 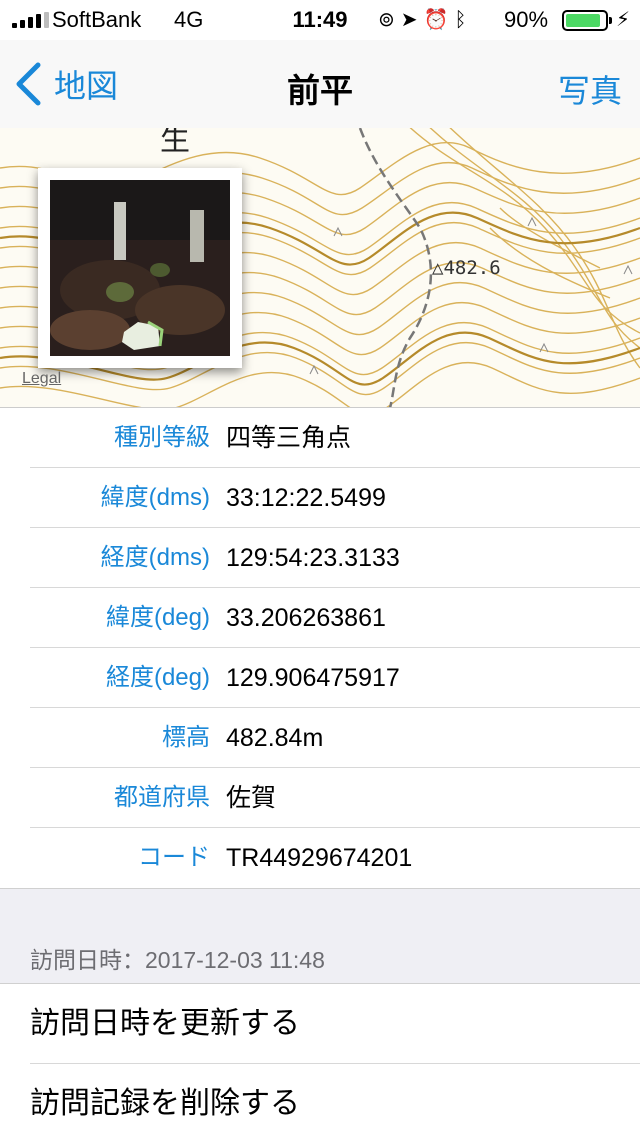 I want to click on info-value: 129.906475917, so click(x=313, y=678).